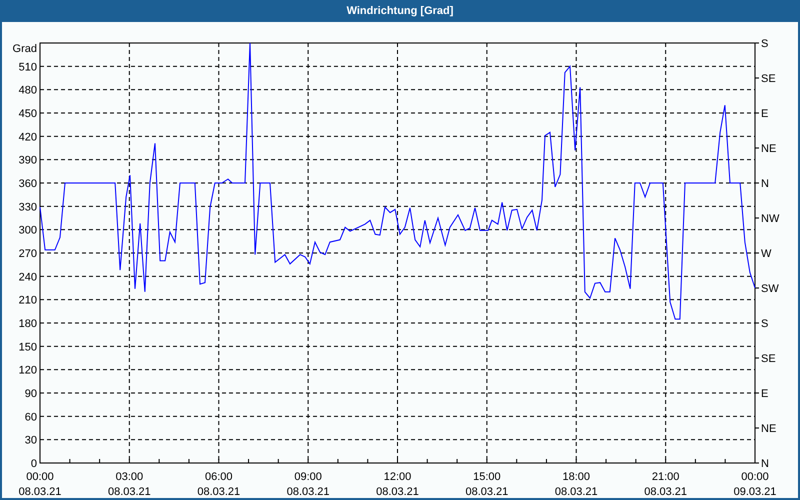 The height and width of the screenshot is (500, 800). I want to click on compass-label: W, so click(766, 254).